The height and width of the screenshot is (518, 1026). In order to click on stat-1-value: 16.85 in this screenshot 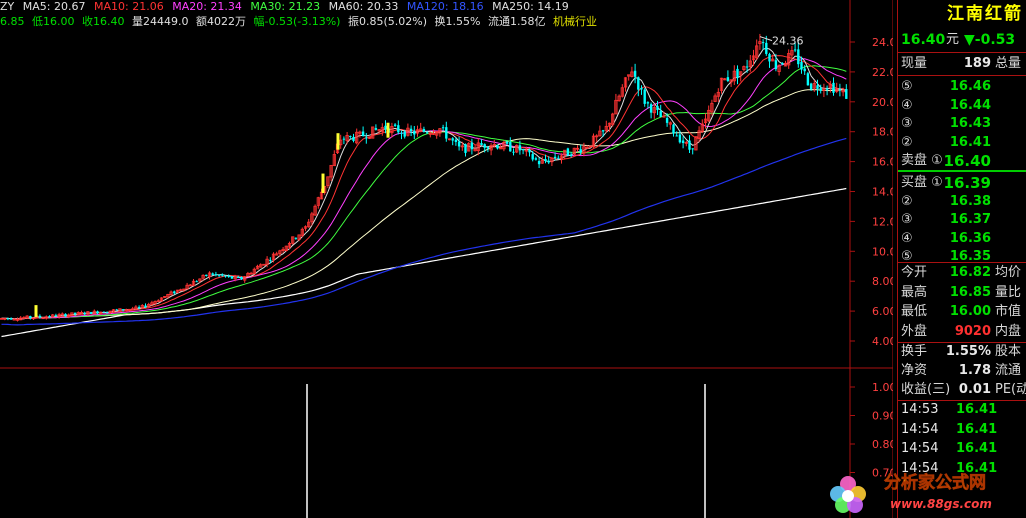, I will do `click(970, 292)`.